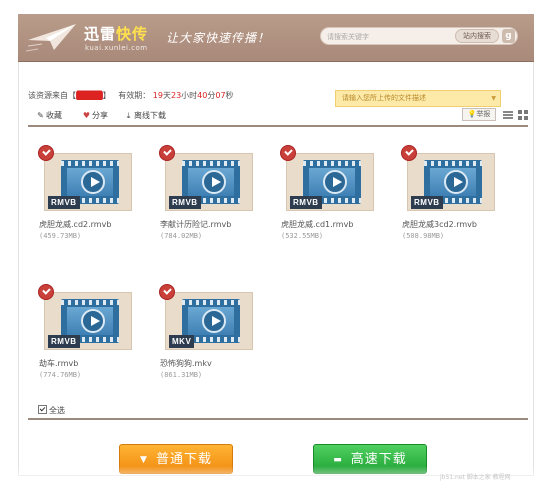 Image resolution: width=552 pixels, height=500 pixels. I want to click on search-box: 站内搜索 g, so click(419, 36).